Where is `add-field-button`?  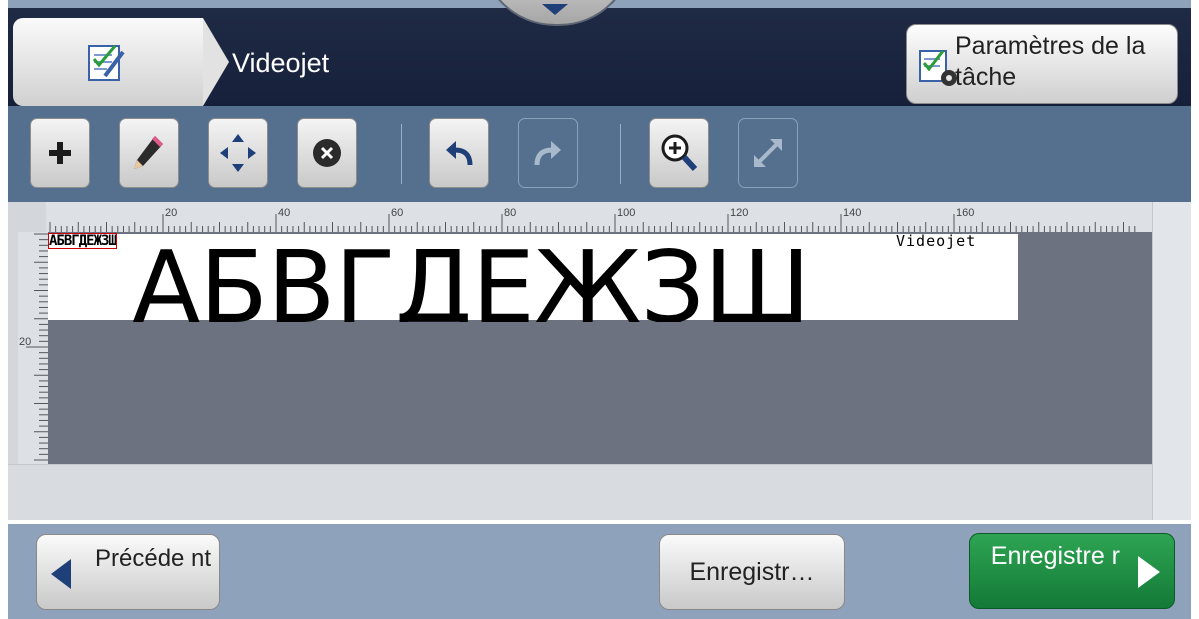
add-field-button is located at coordinates (60, 153).